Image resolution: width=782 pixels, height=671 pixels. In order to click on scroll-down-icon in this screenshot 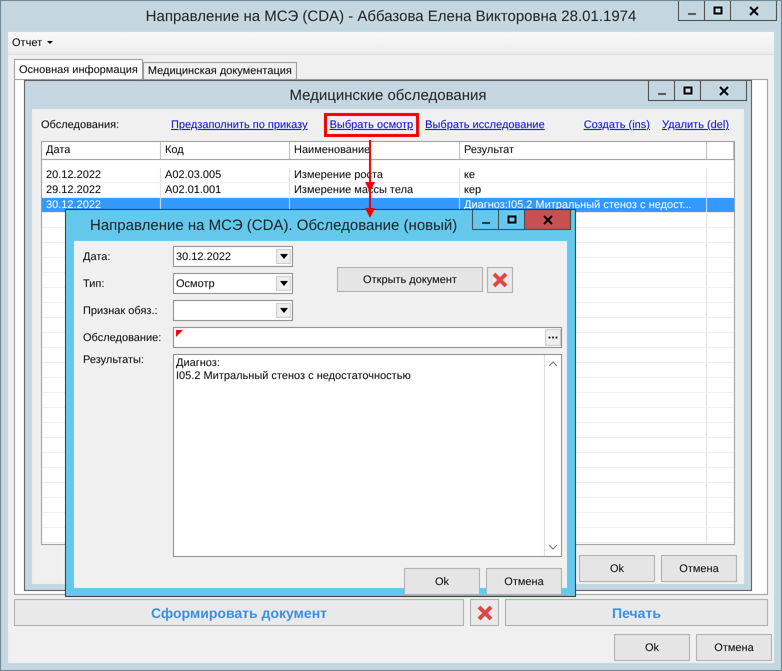, I will do `click(553, 547)`.